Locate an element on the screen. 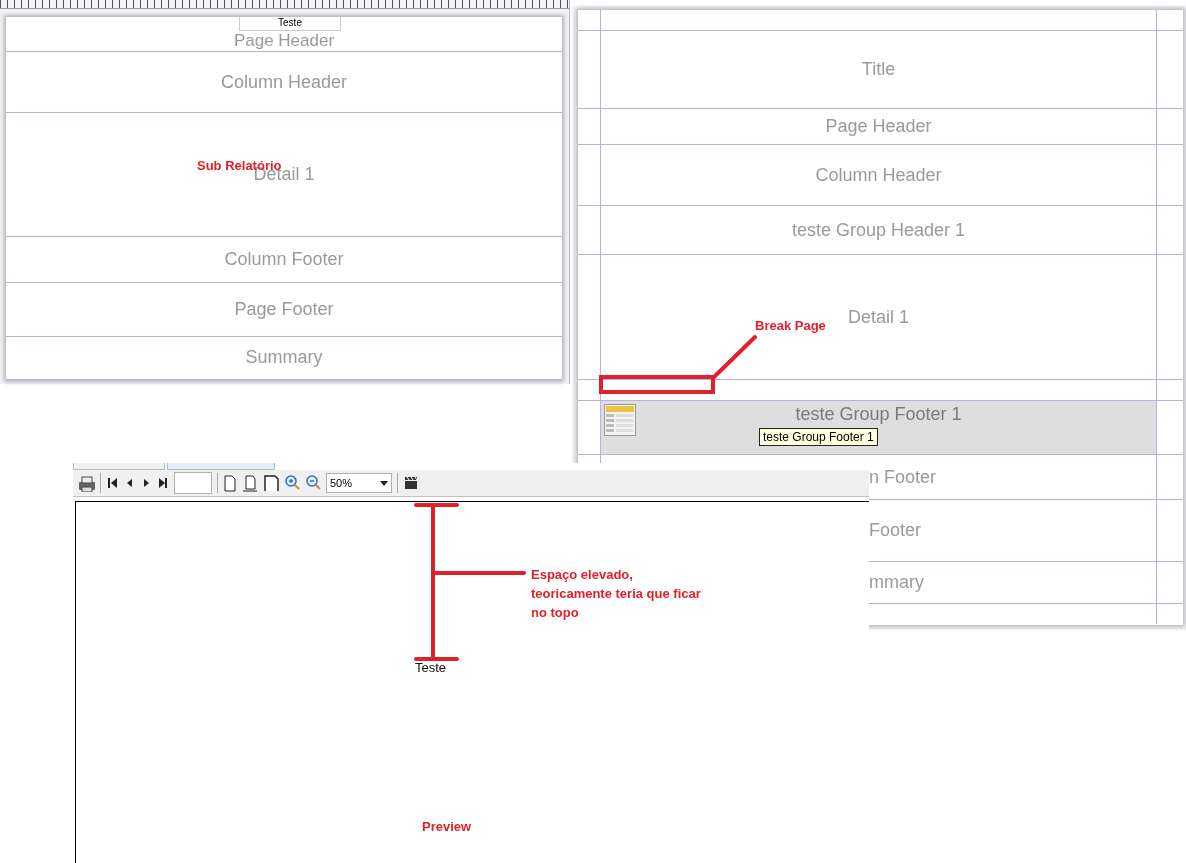 Image resolution: width=1186 pixels, height=863 pixels. annotation-text: Espaço elevado, teoricamente teria que ficar no topo is located at coordinates (616, 594).